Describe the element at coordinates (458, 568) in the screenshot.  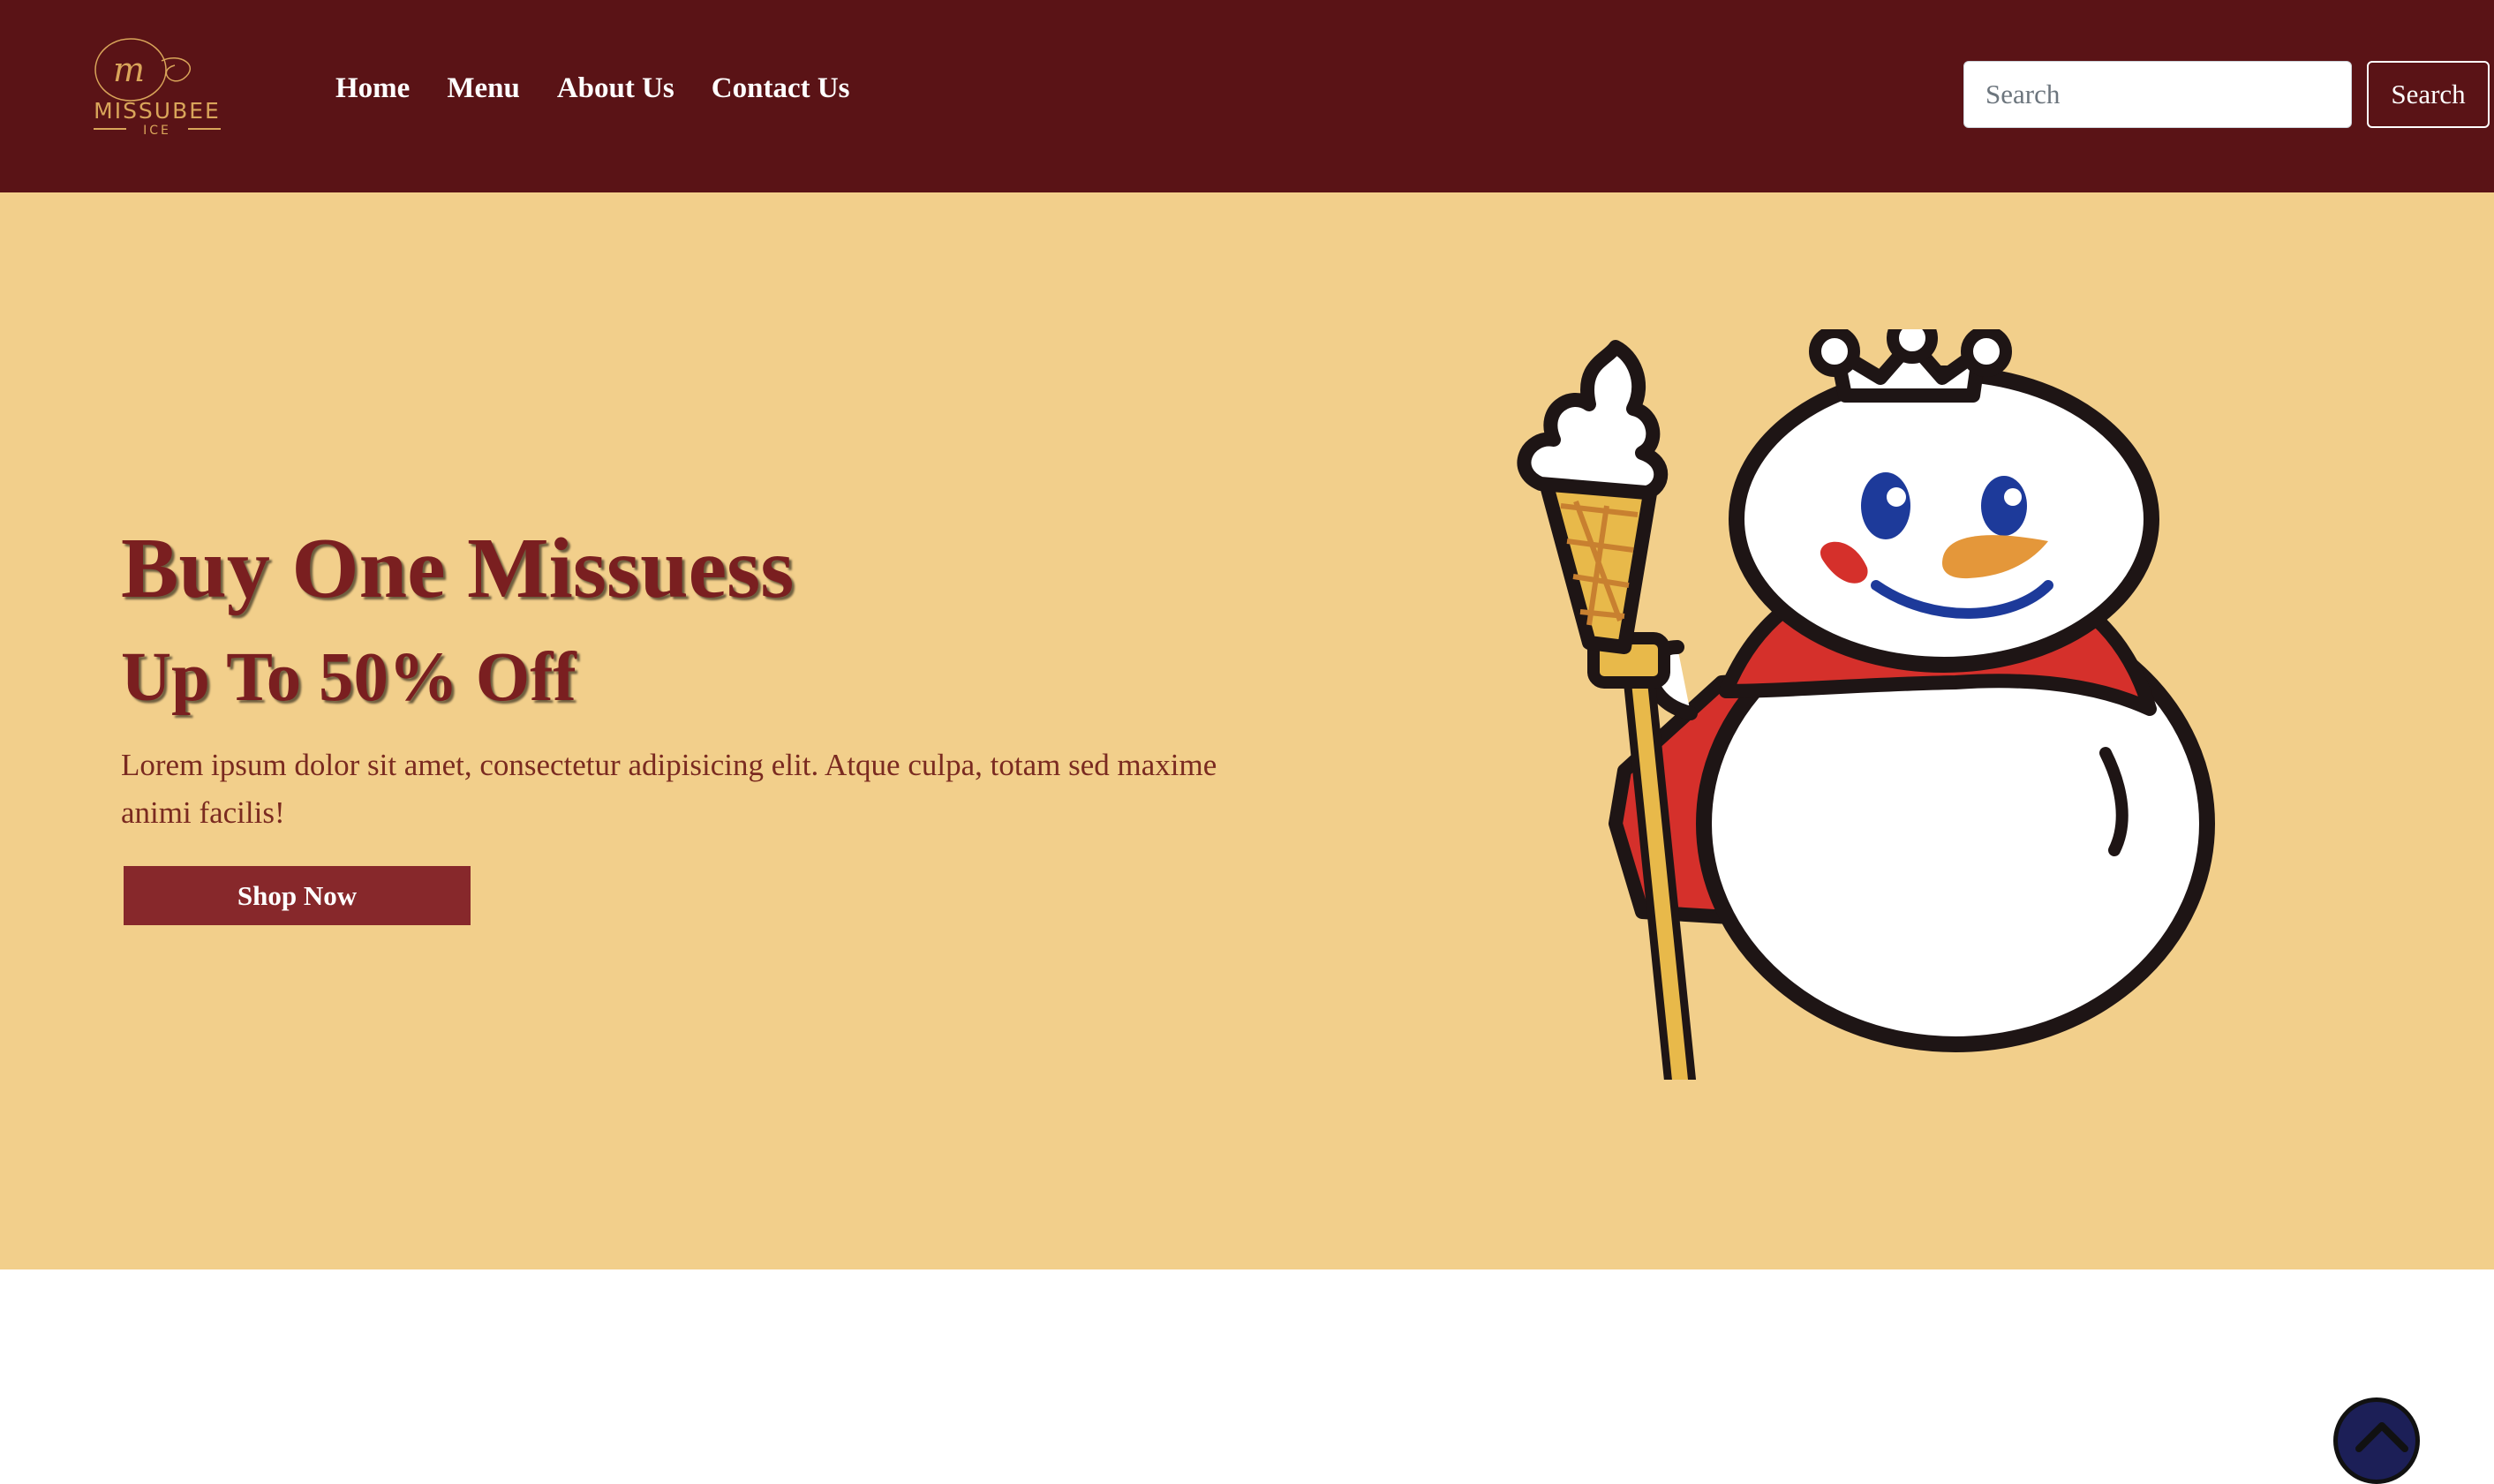
I see `hero-title: Buy One Missuess` at that location.